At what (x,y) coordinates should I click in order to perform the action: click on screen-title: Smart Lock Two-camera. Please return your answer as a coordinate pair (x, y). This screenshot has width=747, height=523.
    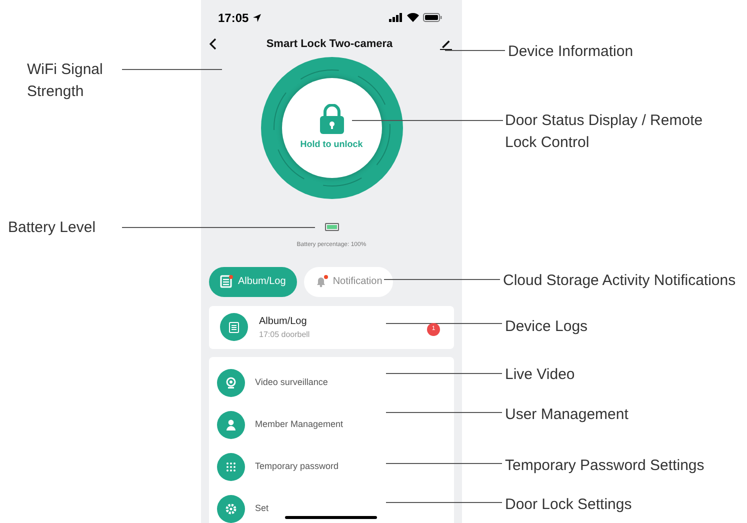
    Looking at the image, I should click on (329, 44).